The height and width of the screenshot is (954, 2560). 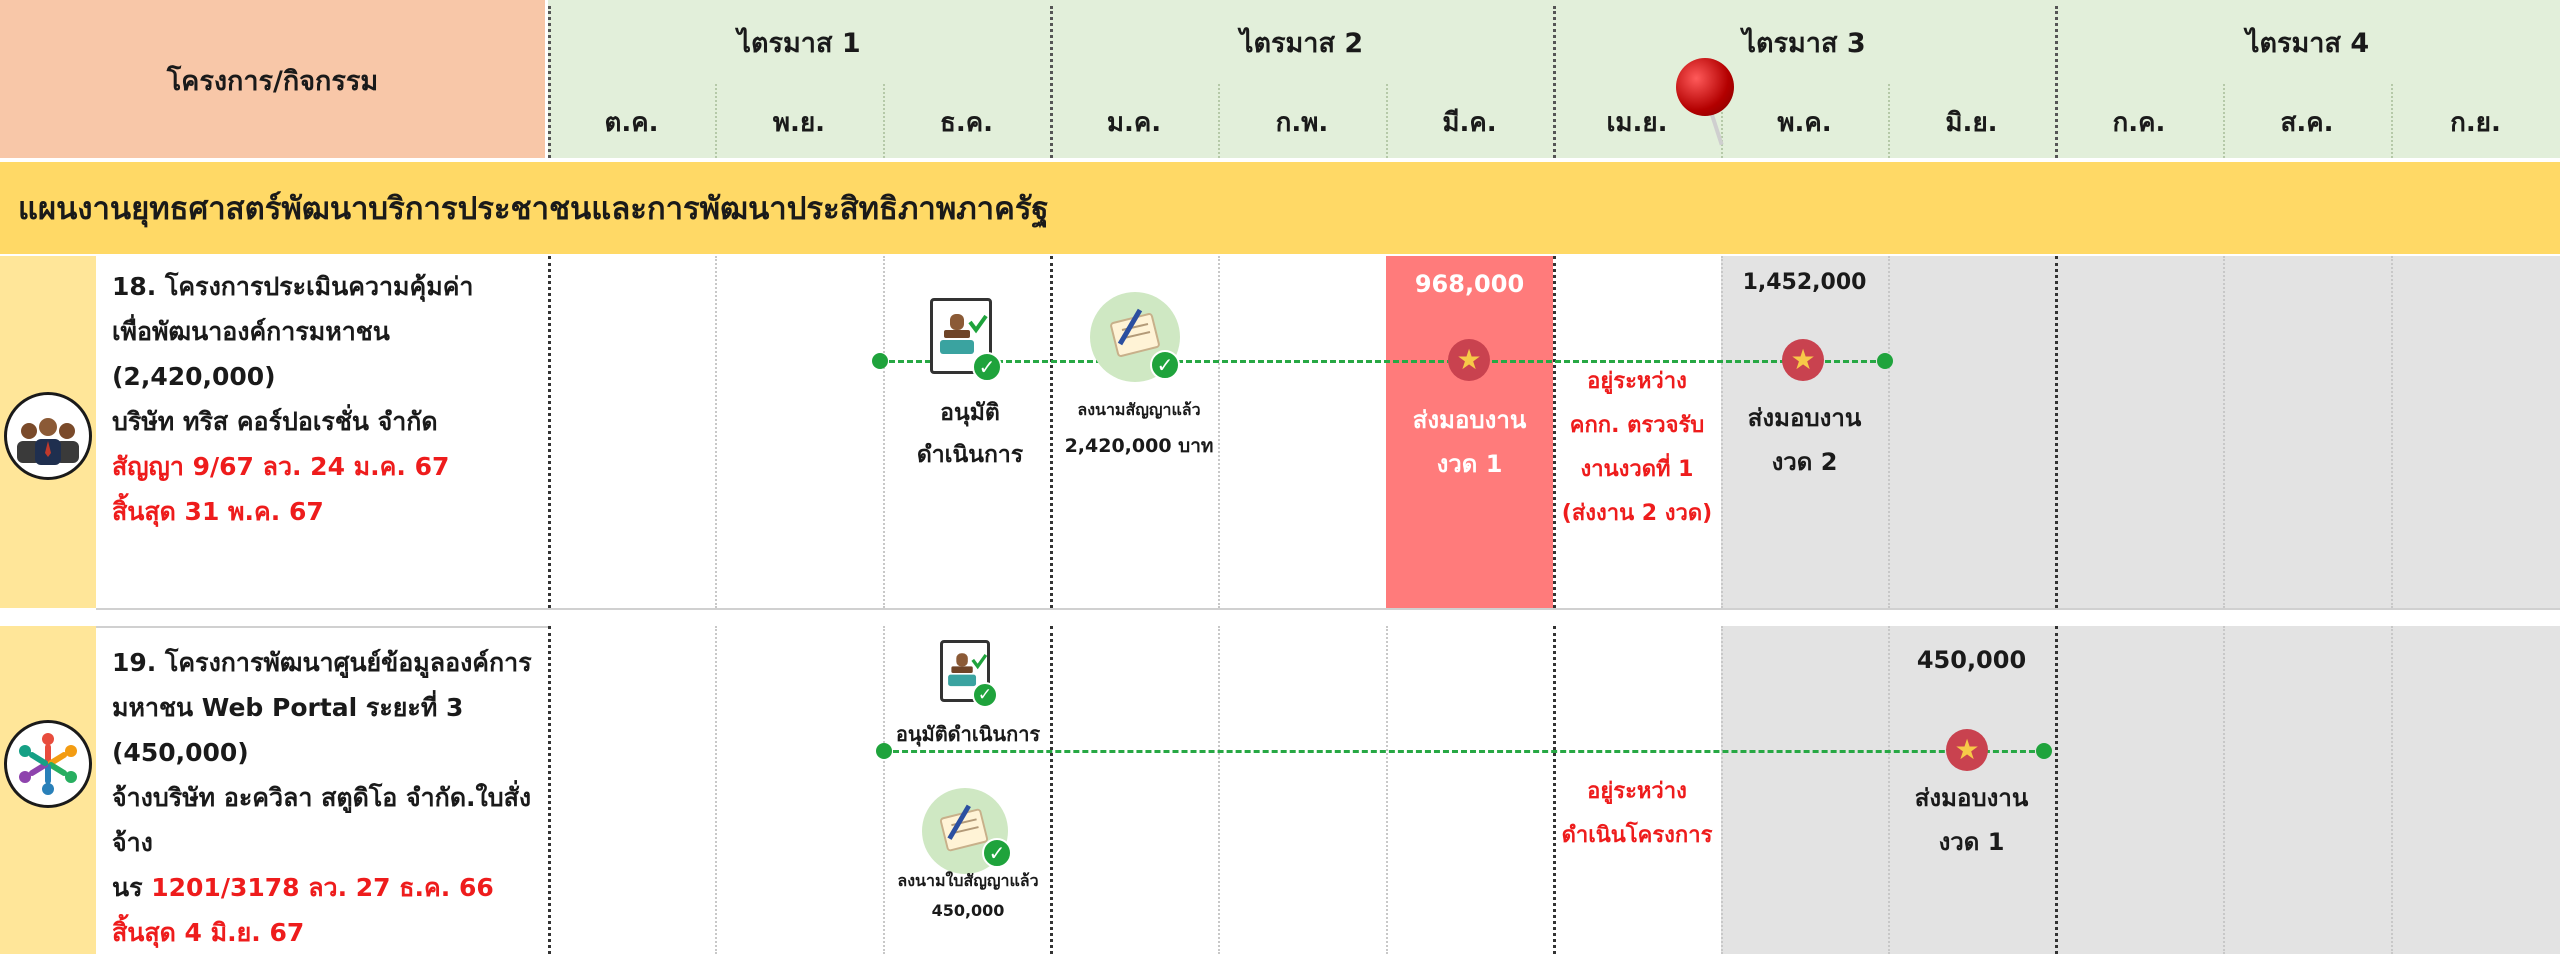 I want to click on signed-amount: 450,000, so click(x=968, y=910).